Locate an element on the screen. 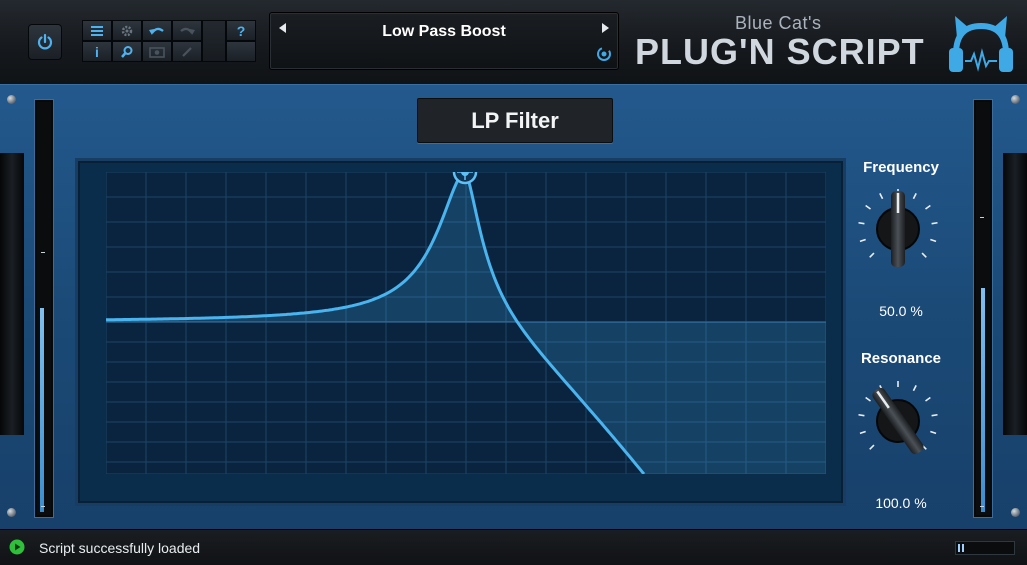 Image resolution: width=1027 pixels, height=565 pixels. search-icon is located at coordinates (127, 51).